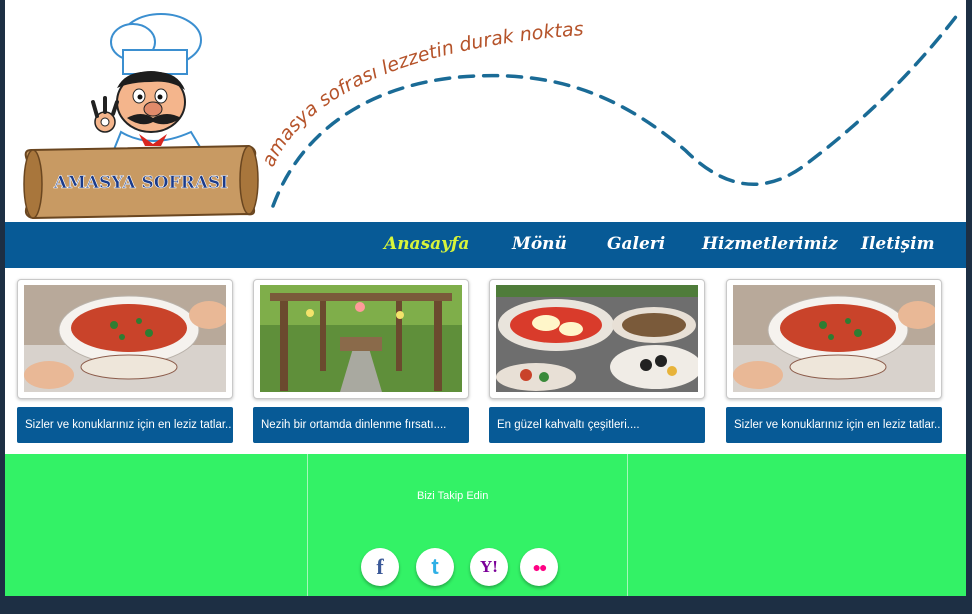 Image resolution: width=972 pixels, height=614 pixels. Describe the element at coordinates (539, 244) in the screenshot. I see `nav-item-menu: Mönü` at that location.